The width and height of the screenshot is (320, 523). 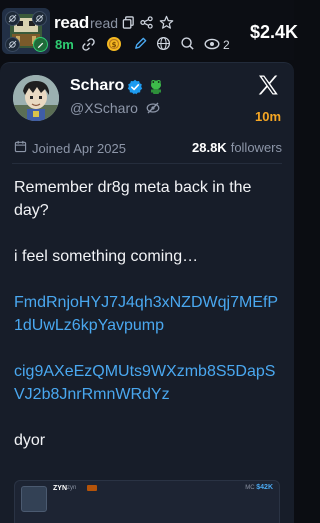 I want to click on divider, so click(x=147, y=163).